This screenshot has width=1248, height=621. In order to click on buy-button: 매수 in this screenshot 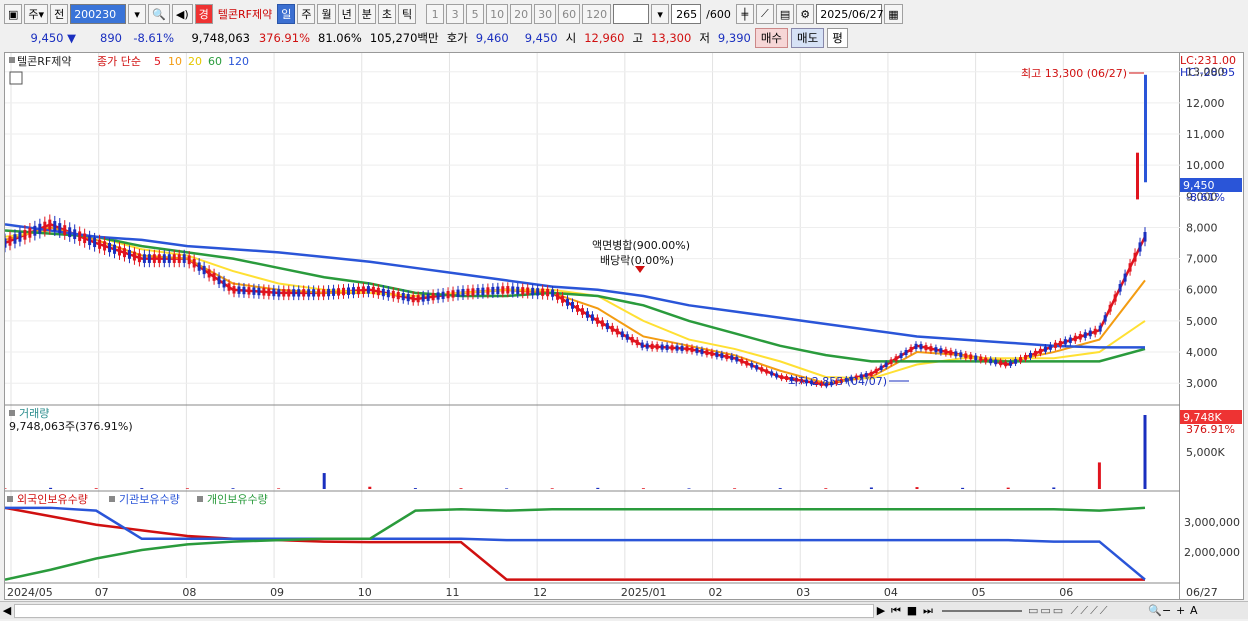, I will do `click(771, 38)`.